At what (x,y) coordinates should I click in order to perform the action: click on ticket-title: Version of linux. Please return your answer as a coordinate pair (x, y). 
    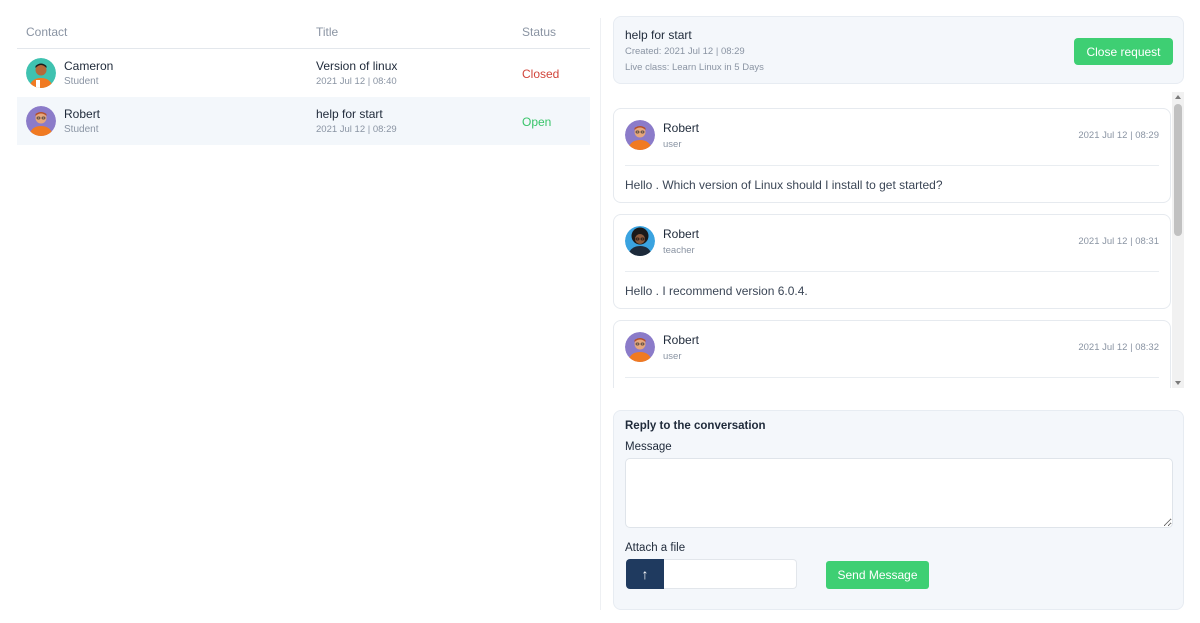
    Looking at the image, I should click on (357, 66).